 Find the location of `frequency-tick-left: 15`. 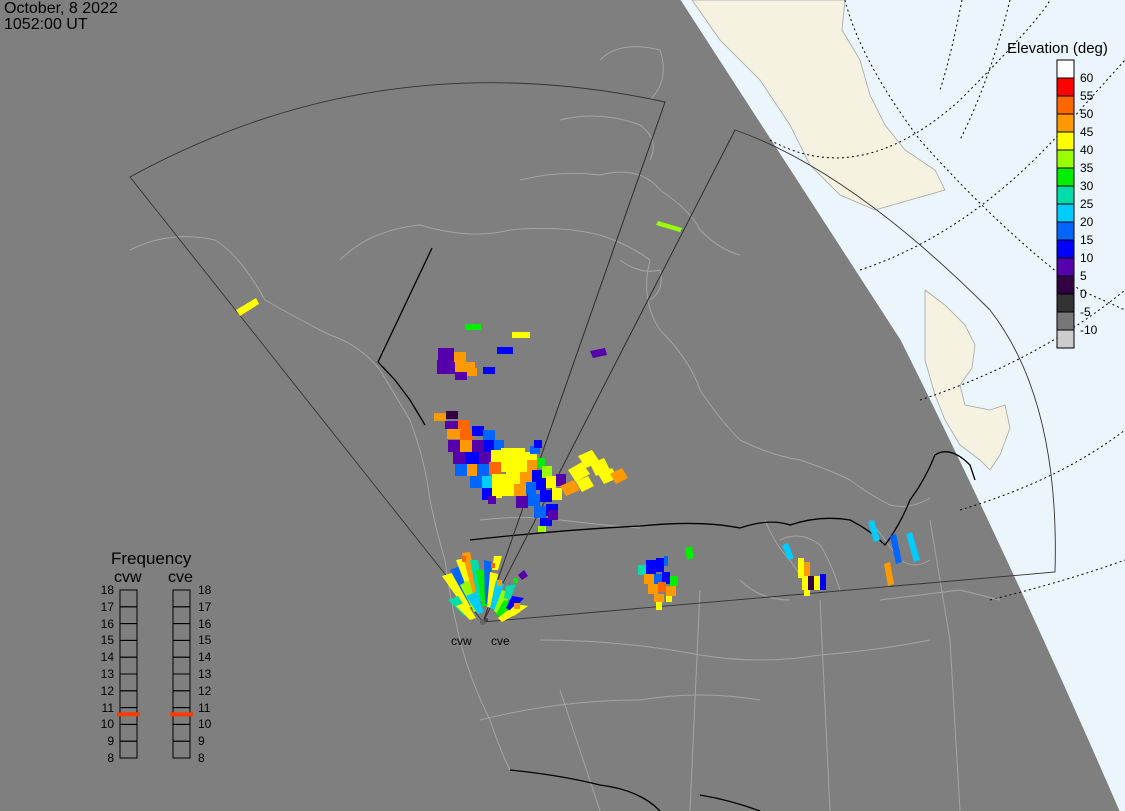

frequency-tick-left: 15 is located at coordinates (107, 640).